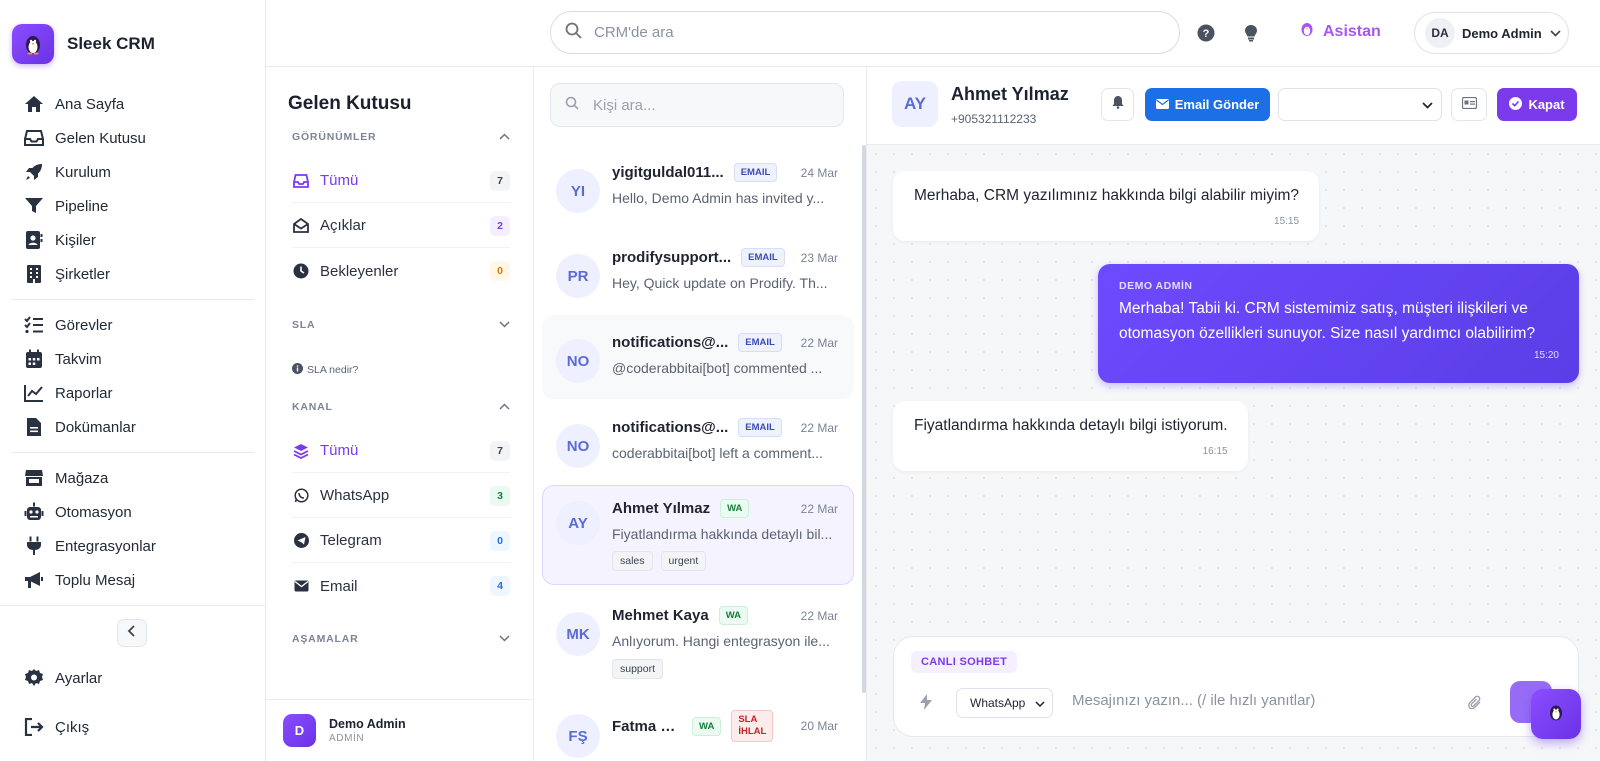 The height and width of the screenshot is (761, 1600). I want to click on page-title: Gelen Kutusu, so click(350, 103).